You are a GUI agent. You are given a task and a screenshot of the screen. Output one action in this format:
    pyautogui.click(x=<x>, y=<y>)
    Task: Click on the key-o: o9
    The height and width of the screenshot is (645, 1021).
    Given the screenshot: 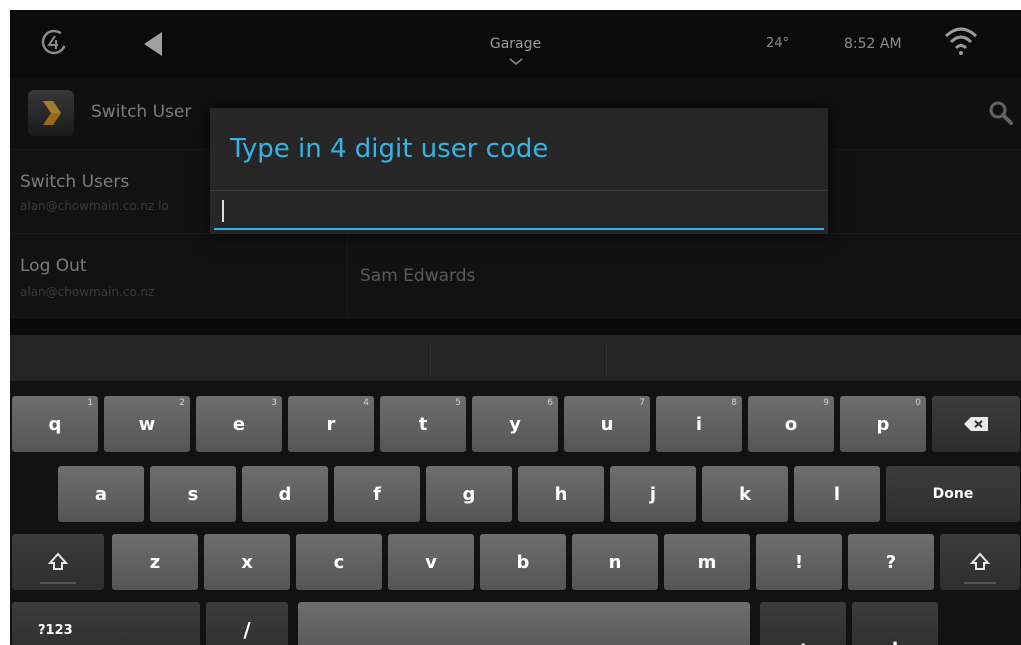 What is the action you would take?
    pyautogui.click(x=791, y=424)
    